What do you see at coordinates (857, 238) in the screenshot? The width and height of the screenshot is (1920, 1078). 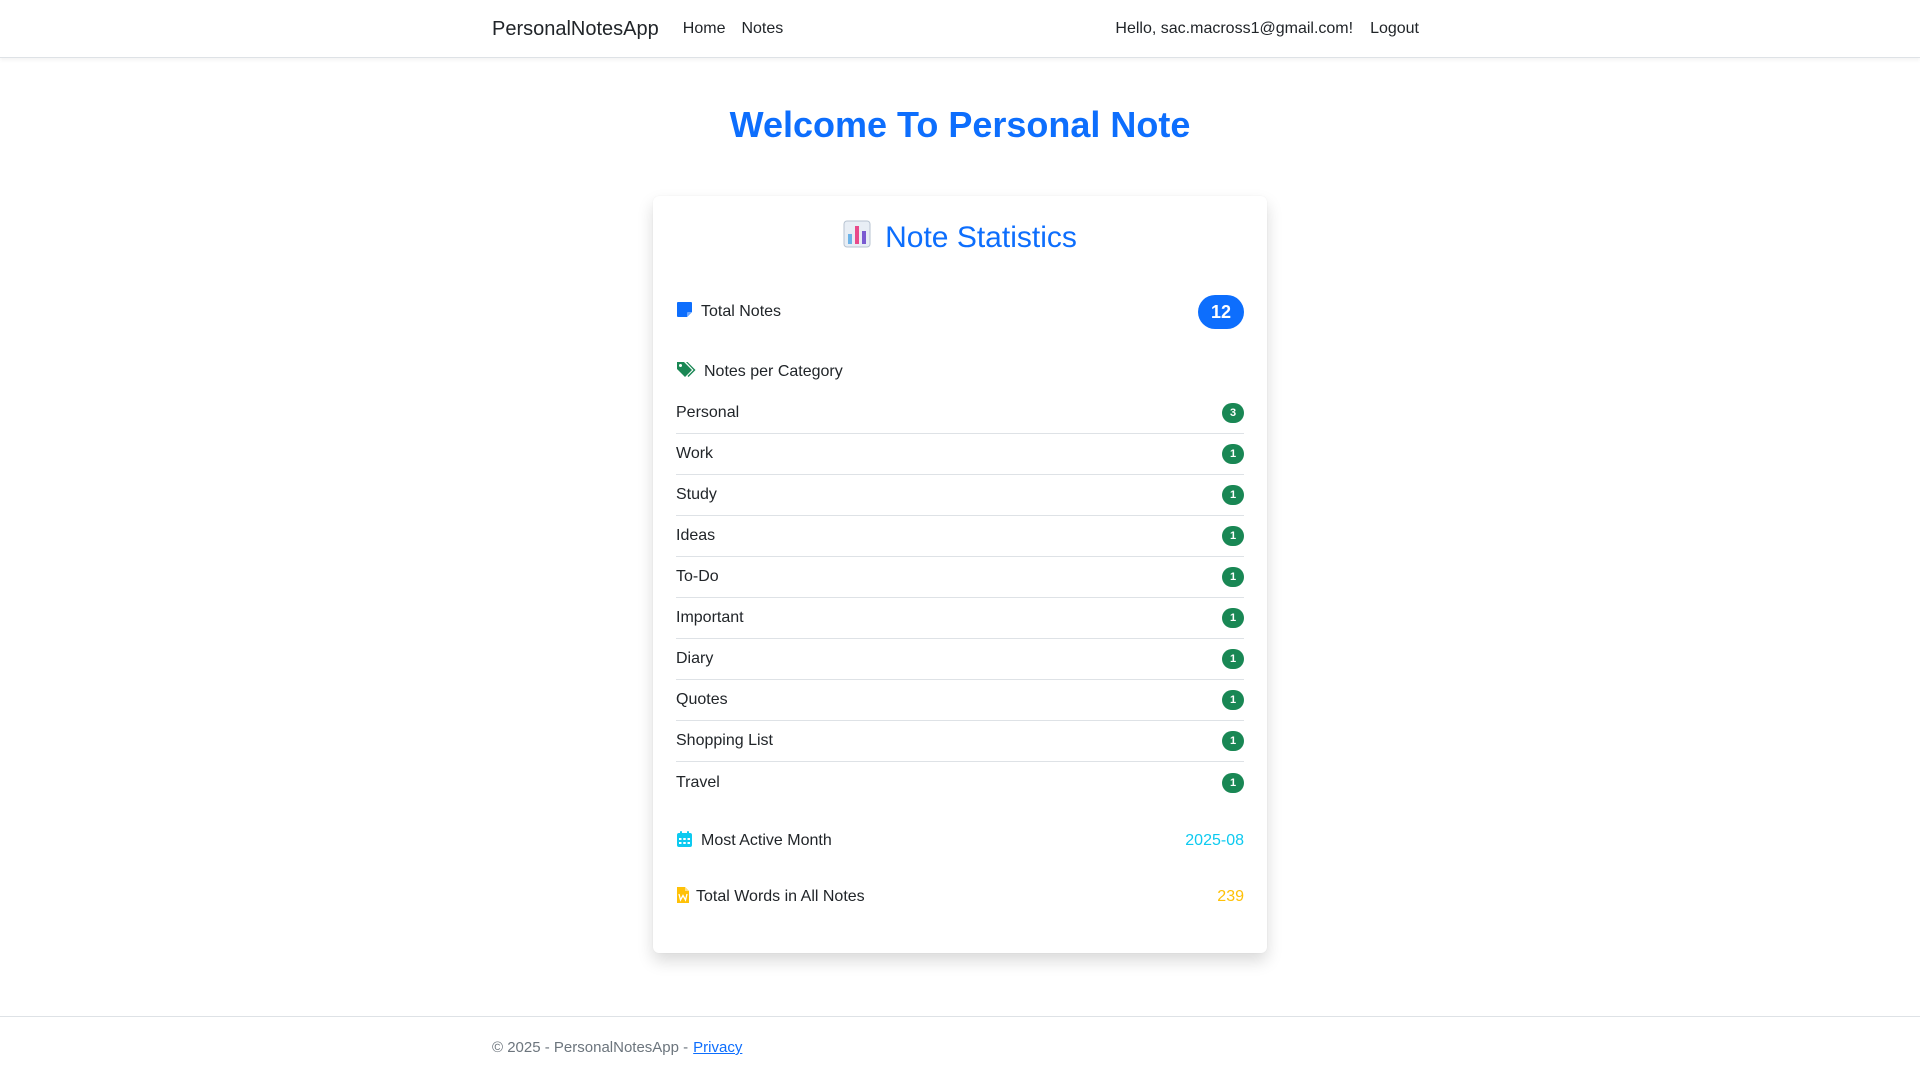 I see `bar-chart-icon` at bounding box center [857, 238].